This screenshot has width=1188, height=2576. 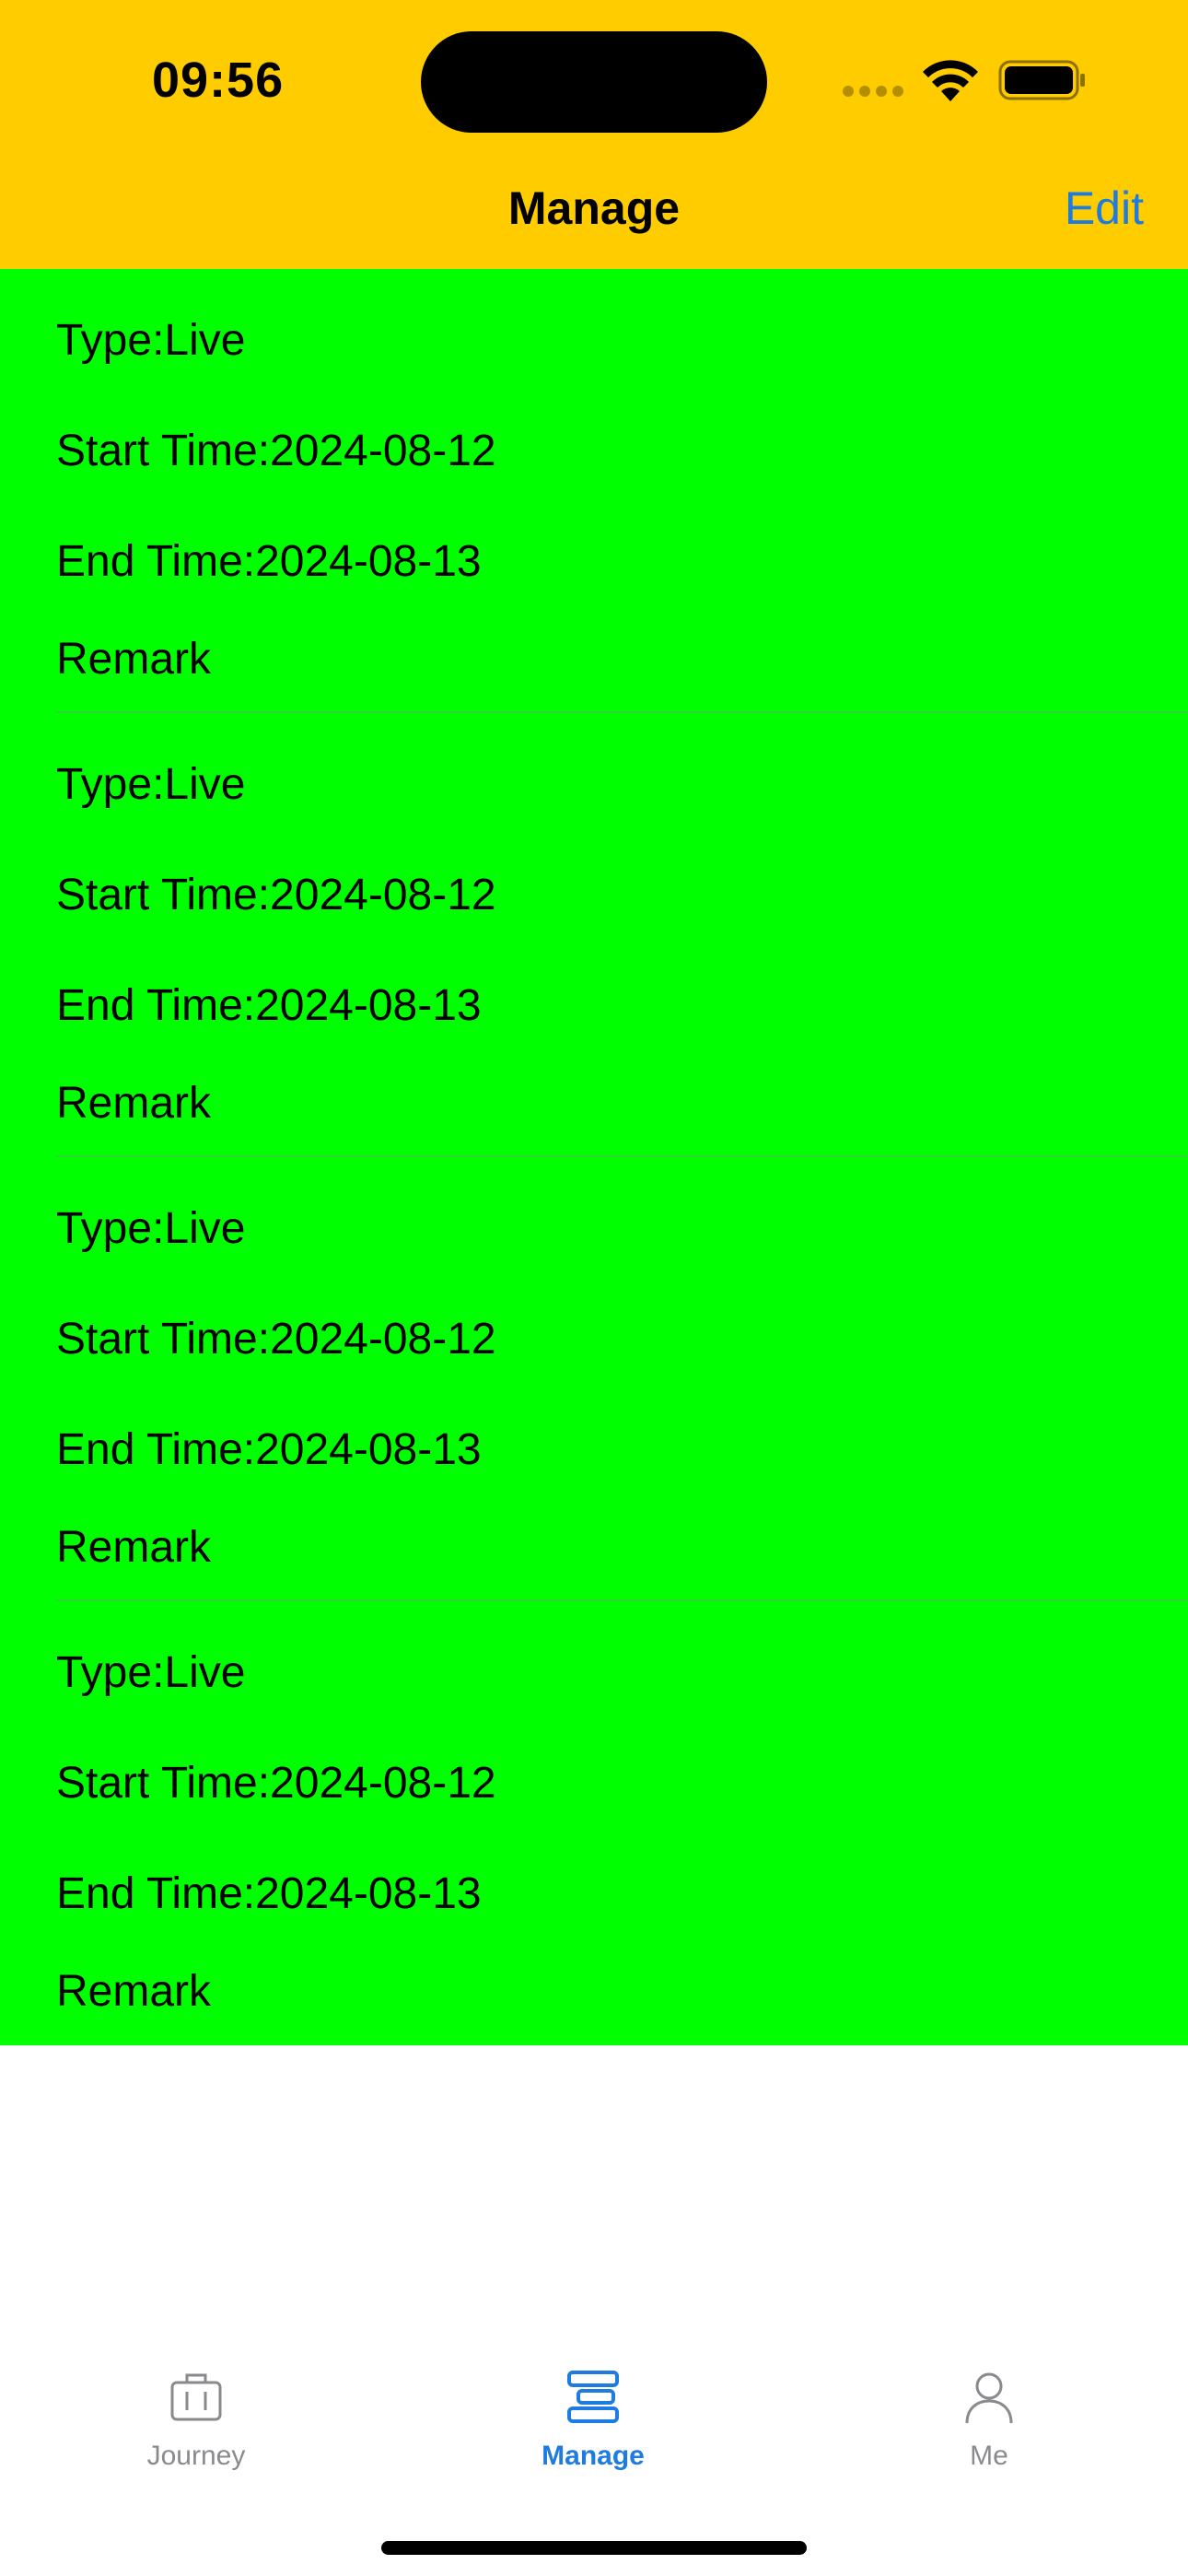 What do you see at coordinates (951, 80) in the screenshot?
I see `wifi-icon` at bounding box center [951, 80].